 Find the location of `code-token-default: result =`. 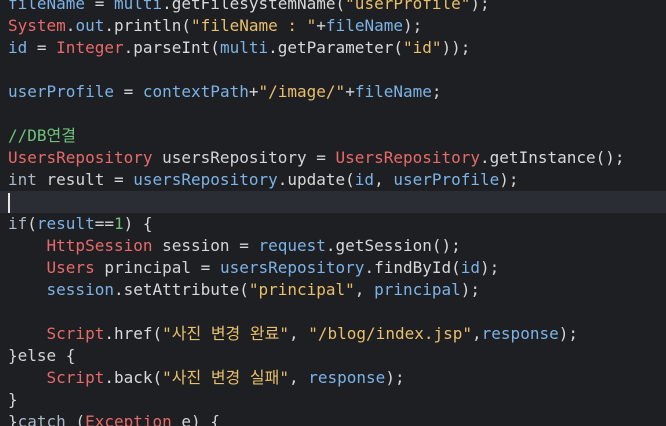

code-token-default: result = is located at coordinates (85, 179).